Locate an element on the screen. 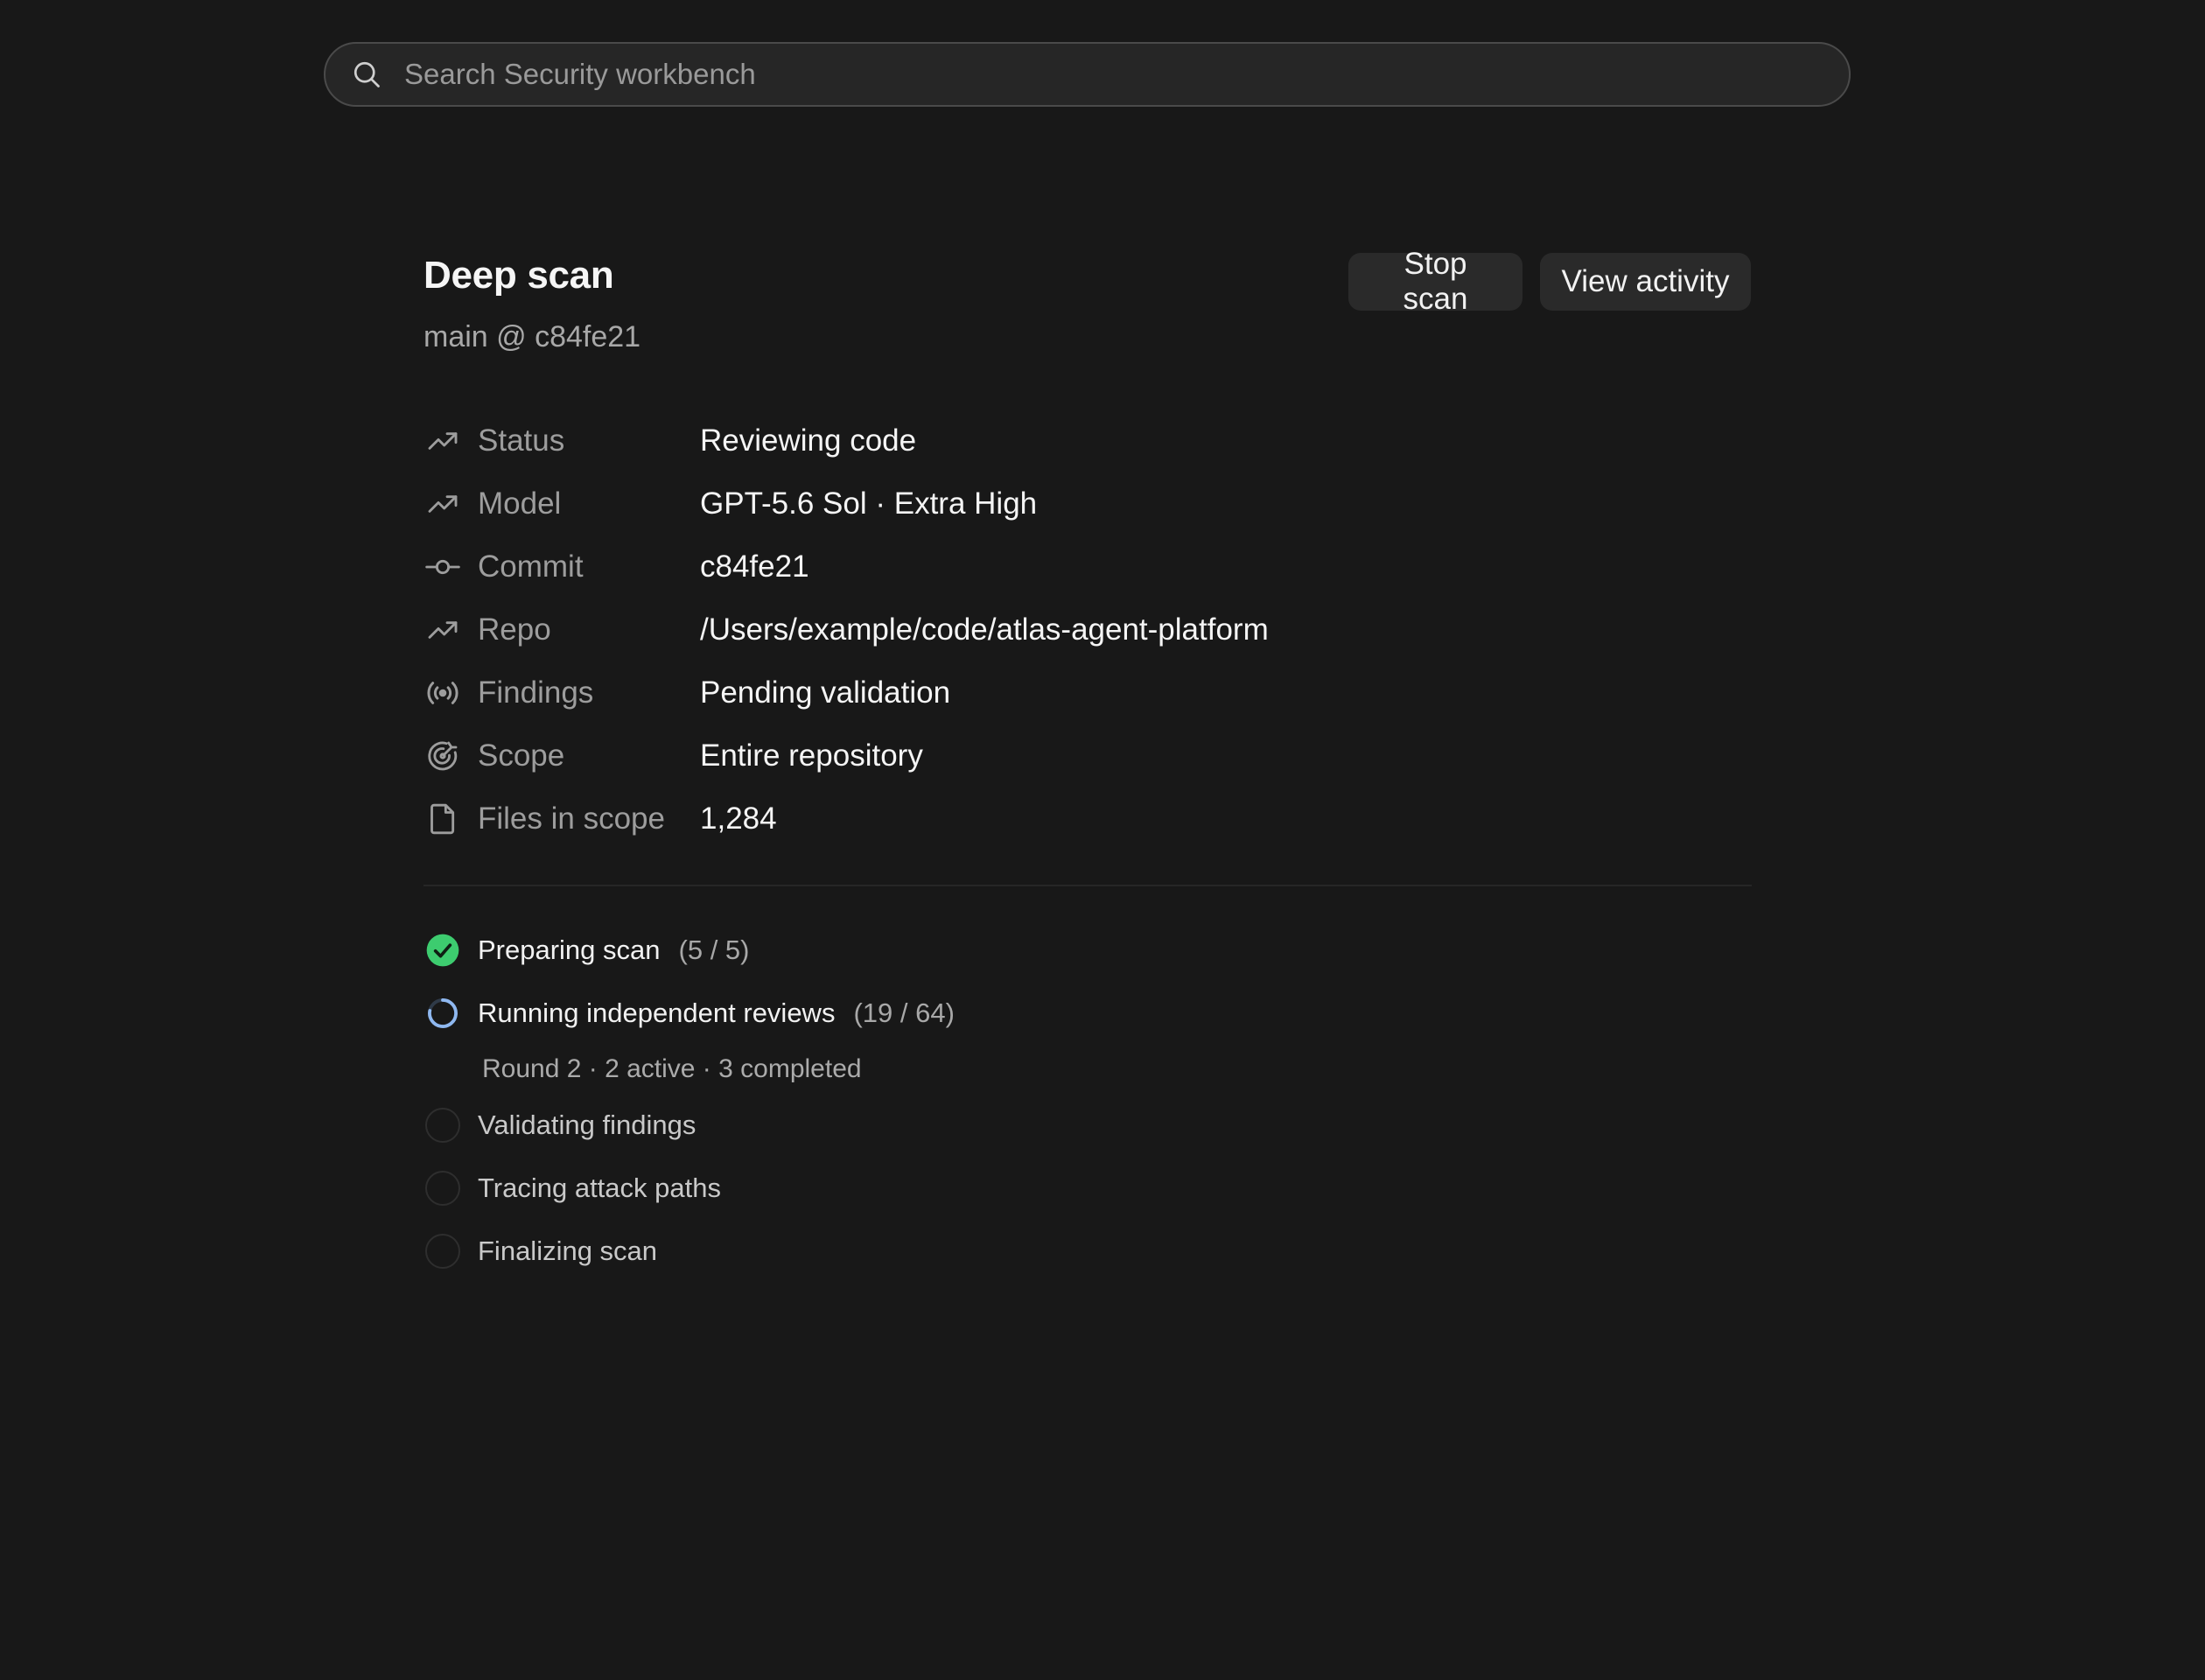  search-icon is located at coordinates (366, 74).